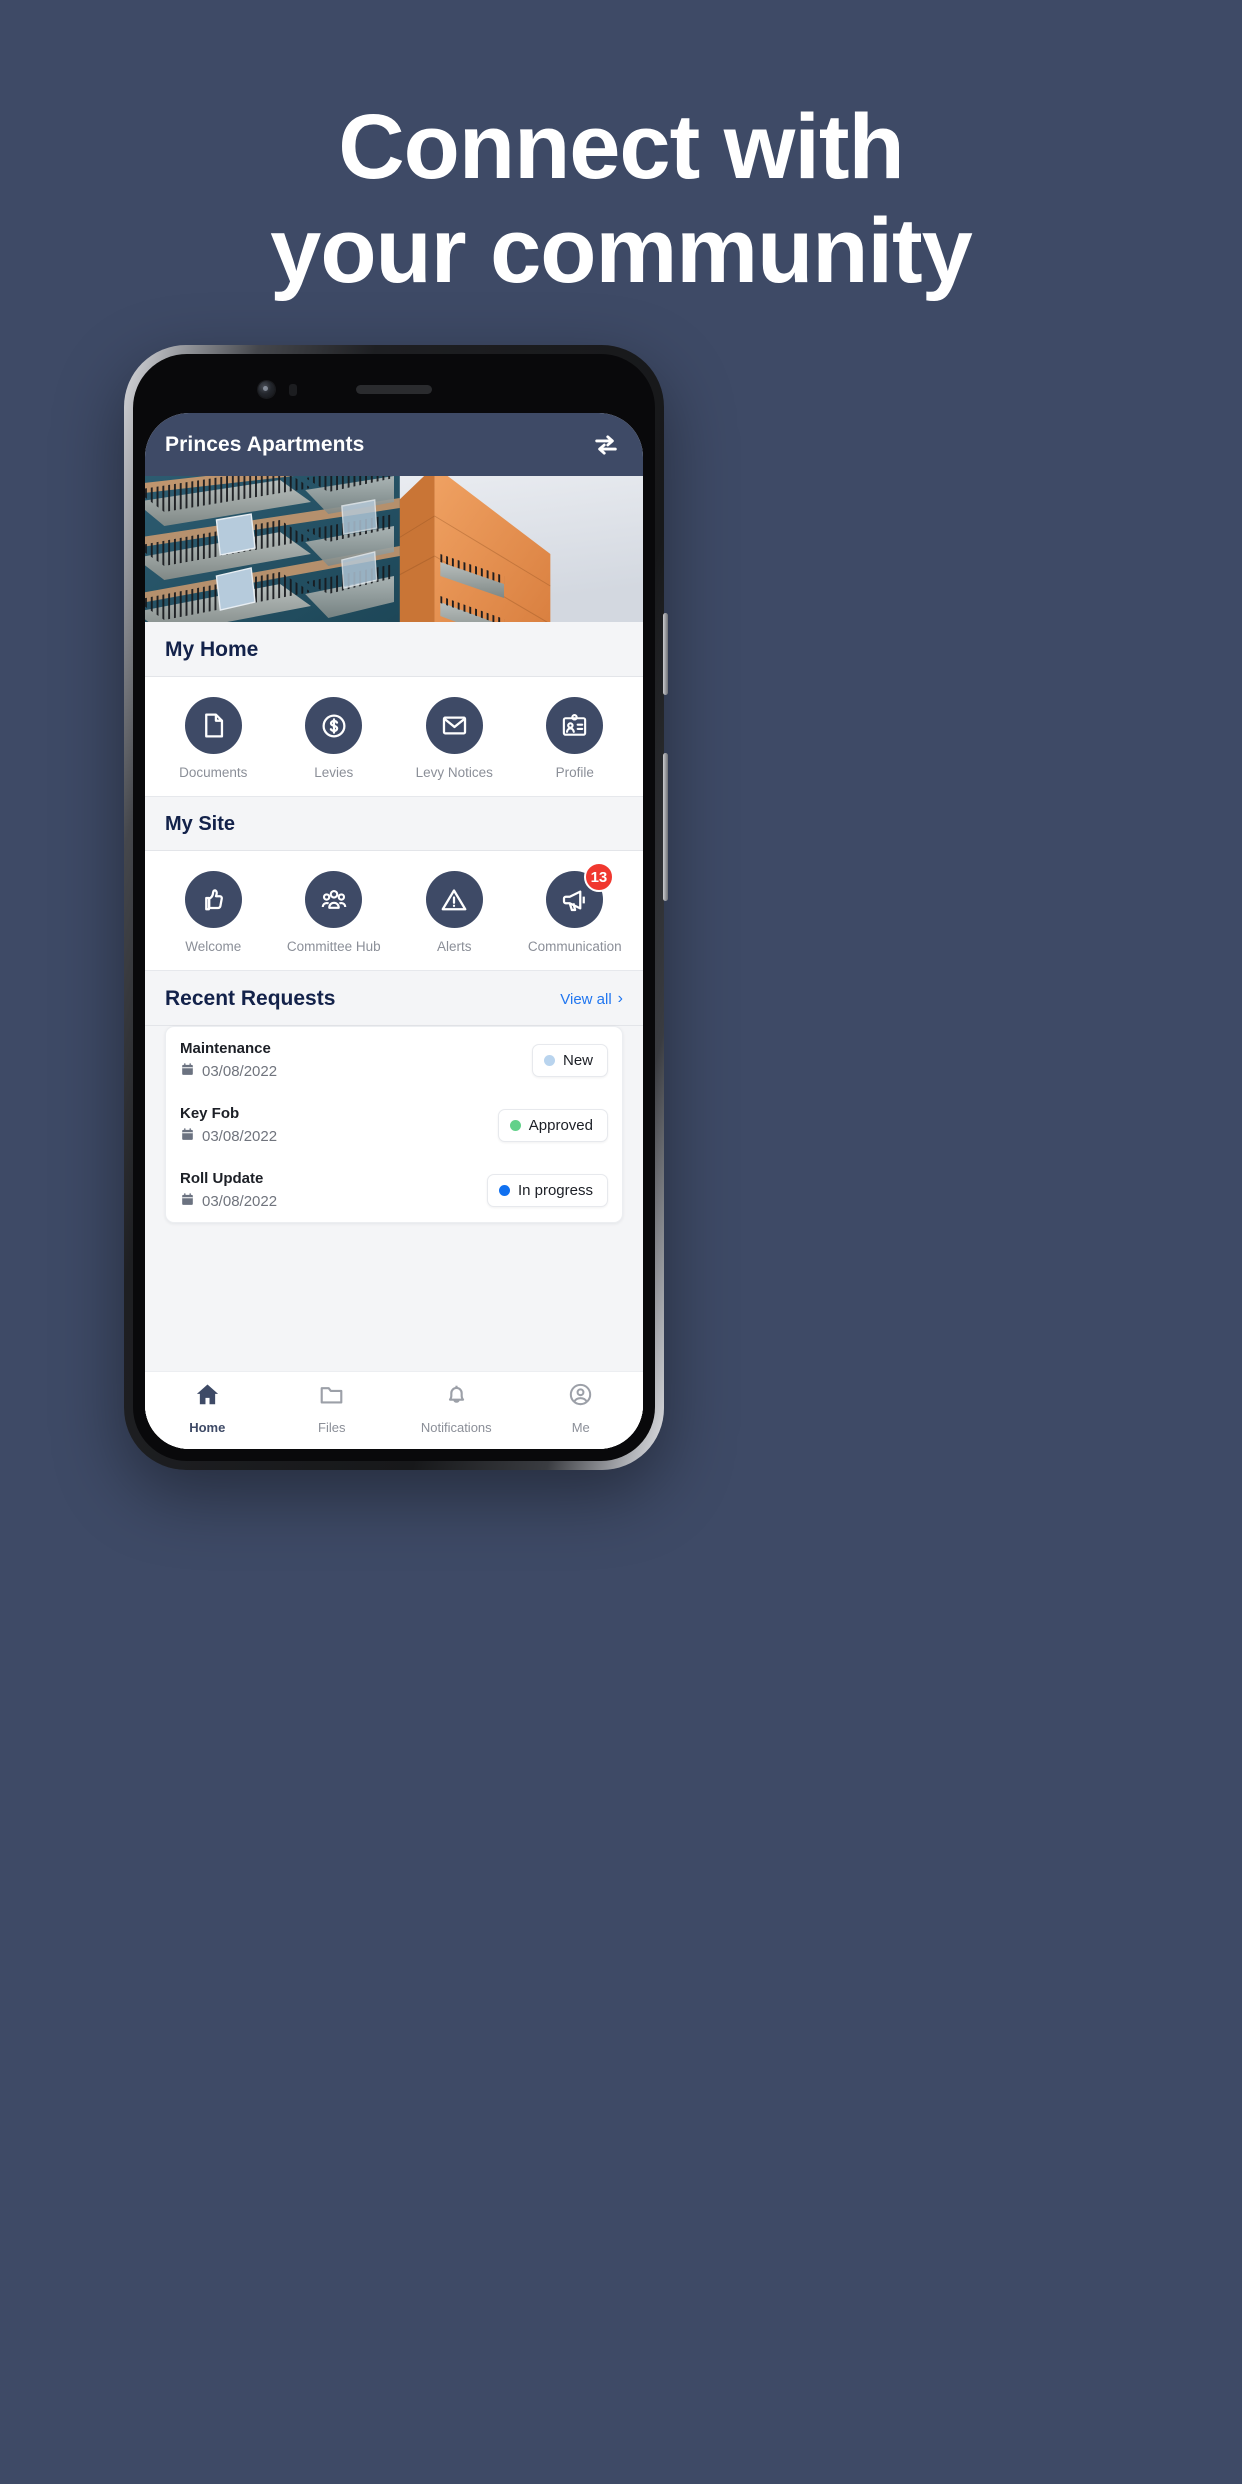 This screenshot has width=1242, height=2484. What do you see at coordinates (454, 725) in the screenshot?
I see `envelope-icon` at bounding box center [454, 725].